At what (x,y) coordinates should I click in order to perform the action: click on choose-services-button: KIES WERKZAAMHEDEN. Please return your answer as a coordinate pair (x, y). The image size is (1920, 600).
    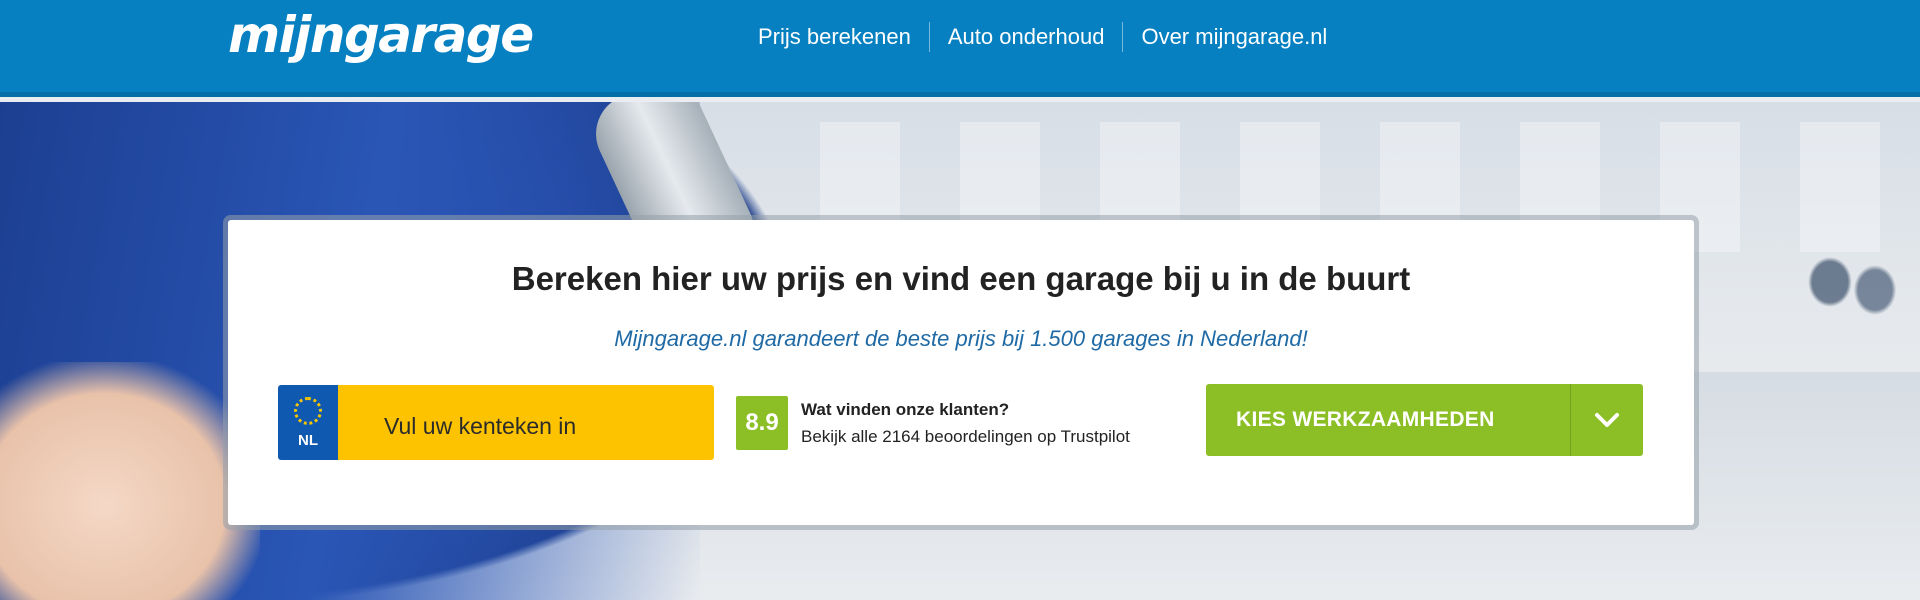
    Looking at the image, I should click on (1424, 420).